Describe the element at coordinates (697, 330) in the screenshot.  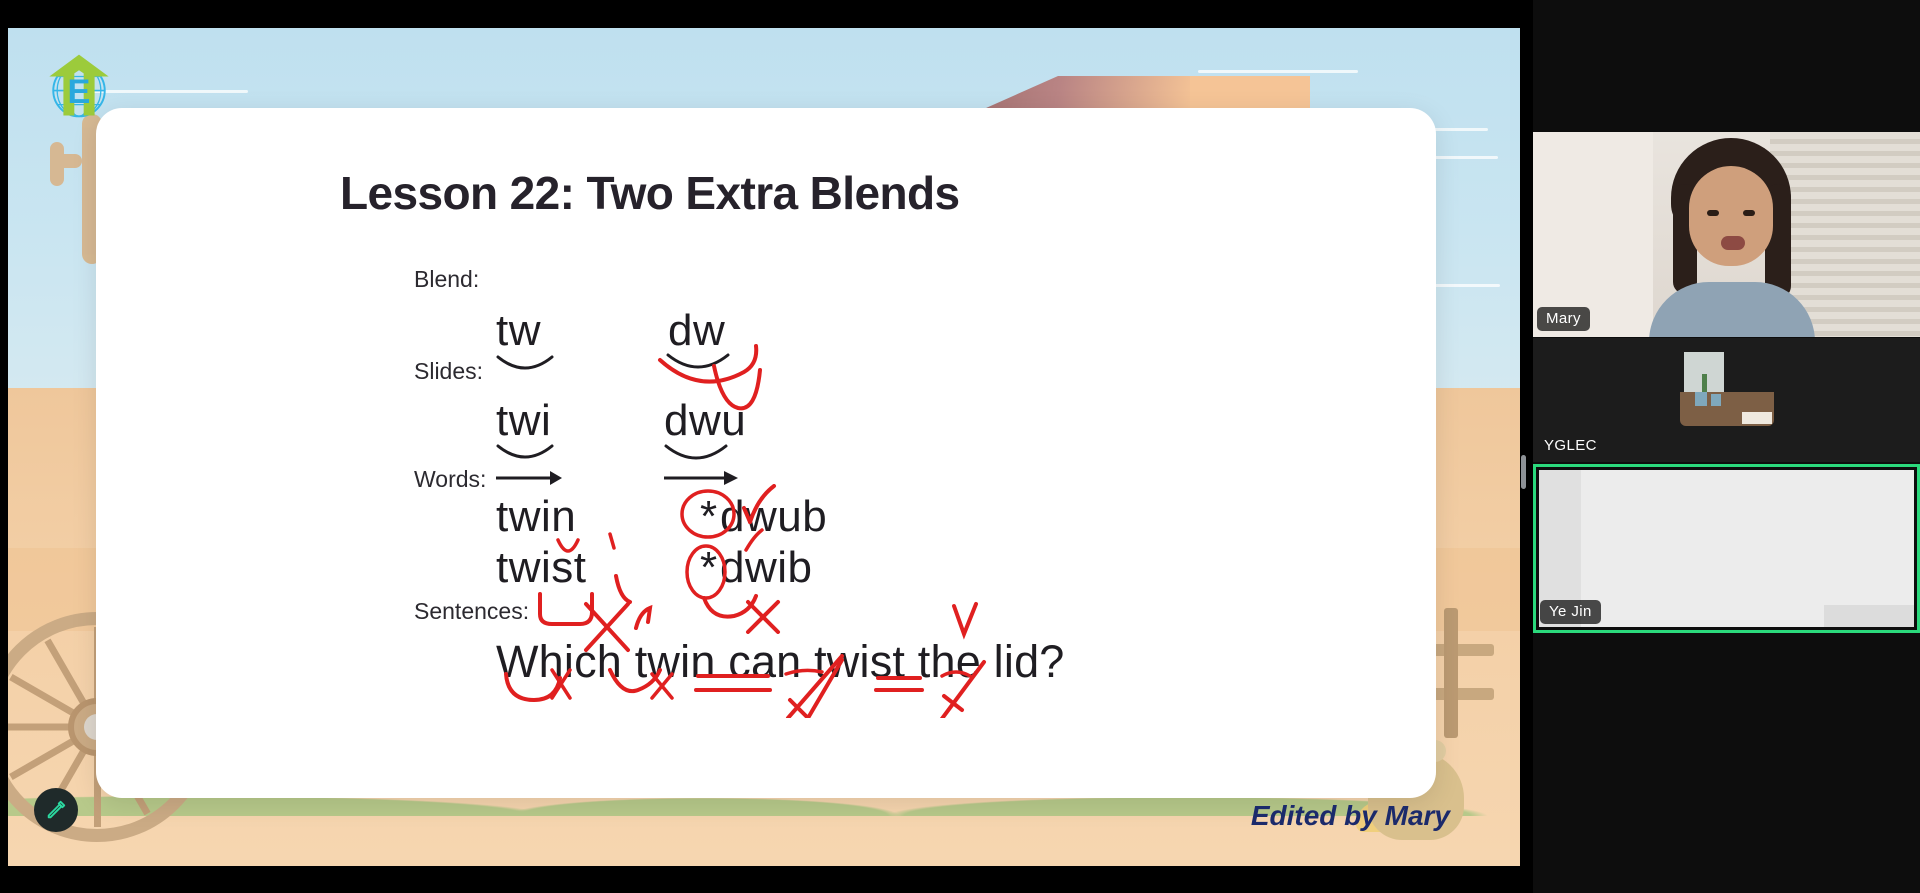
I see `word-dw: dw` at that location.